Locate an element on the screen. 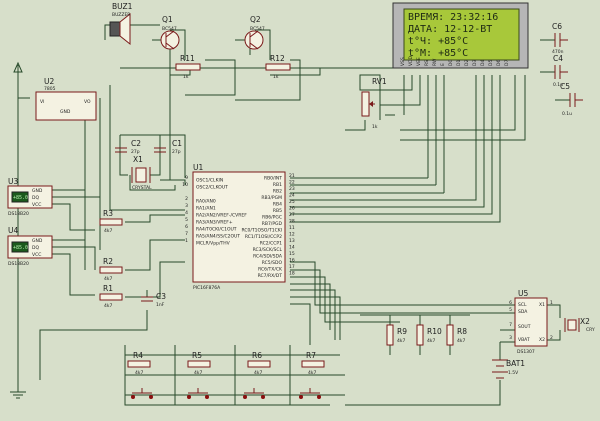 This screenshot has width=600, height=421. u1-value: PIC16F876A is located at coordinates (207, 288).